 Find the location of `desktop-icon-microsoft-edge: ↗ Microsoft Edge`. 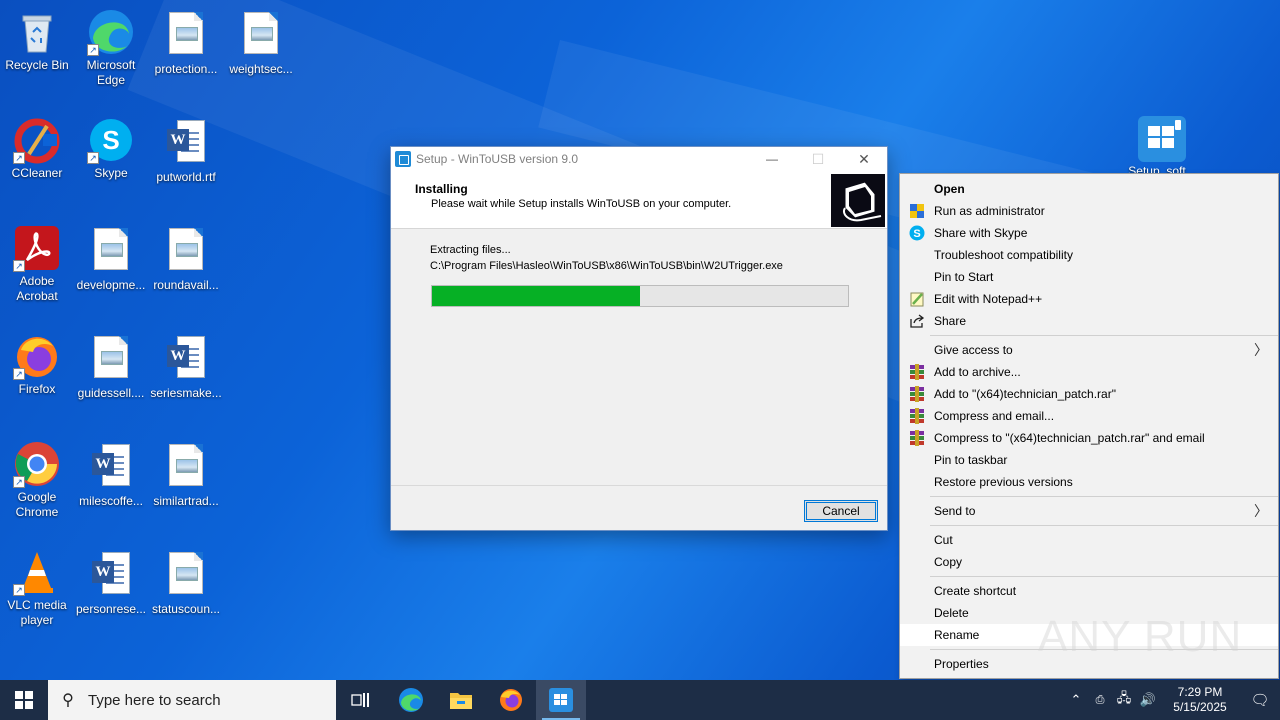

desktop-icon-microsoft-edge: ↗ Microsoft Edge is located at coordinates (111, 48).